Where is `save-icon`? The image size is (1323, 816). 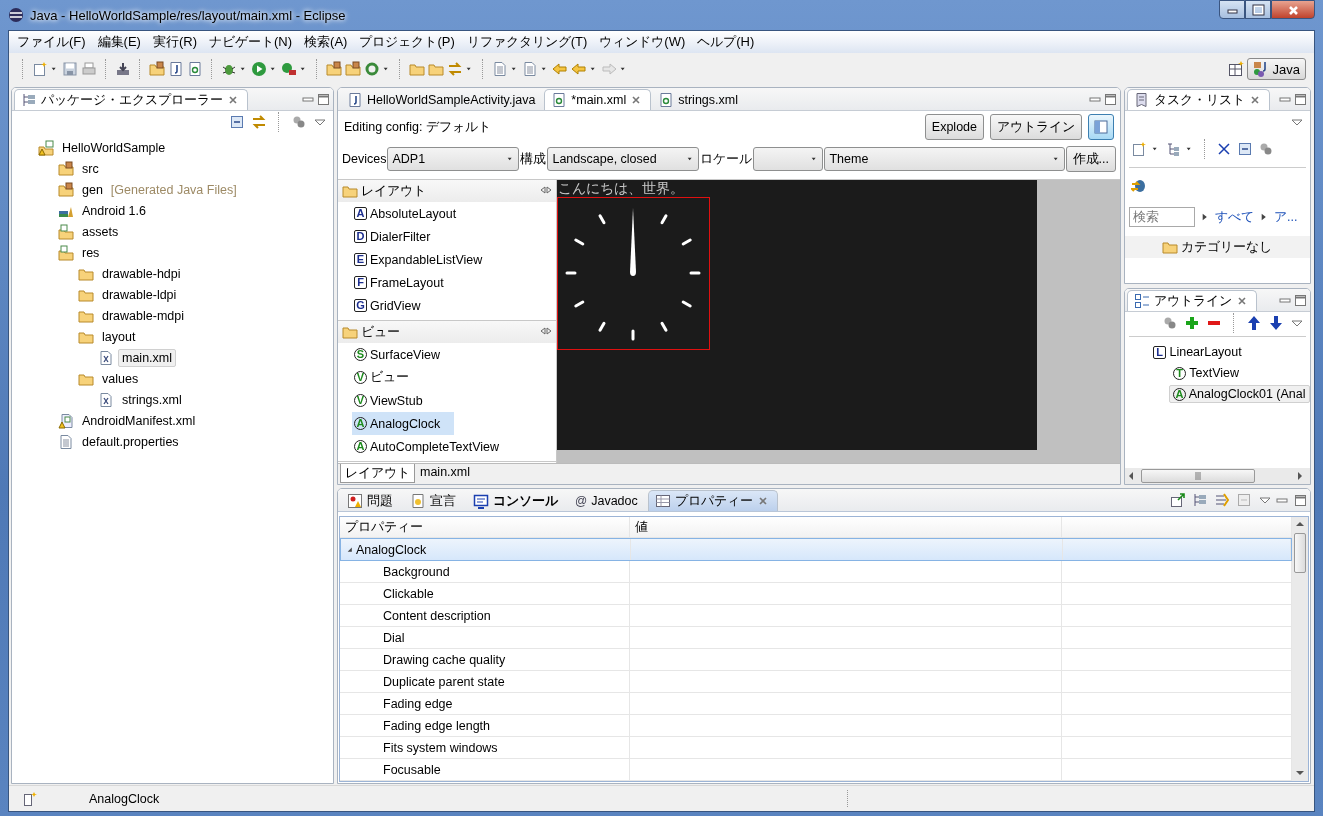 save-icon is located at coordinates (70, 69).